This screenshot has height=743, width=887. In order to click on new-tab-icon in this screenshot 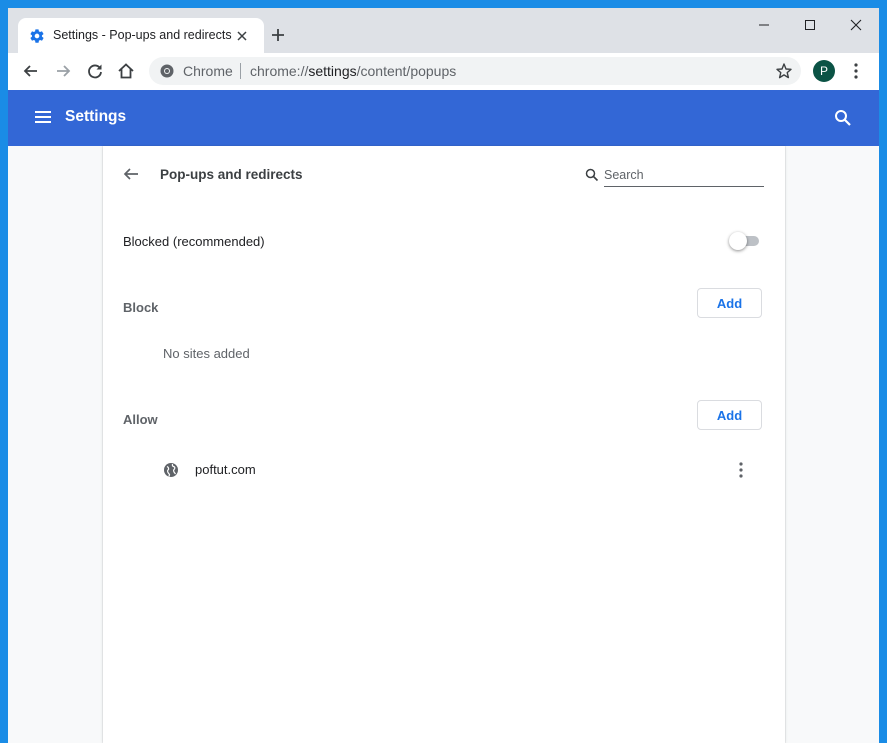, I will do `click(278, 35)`.